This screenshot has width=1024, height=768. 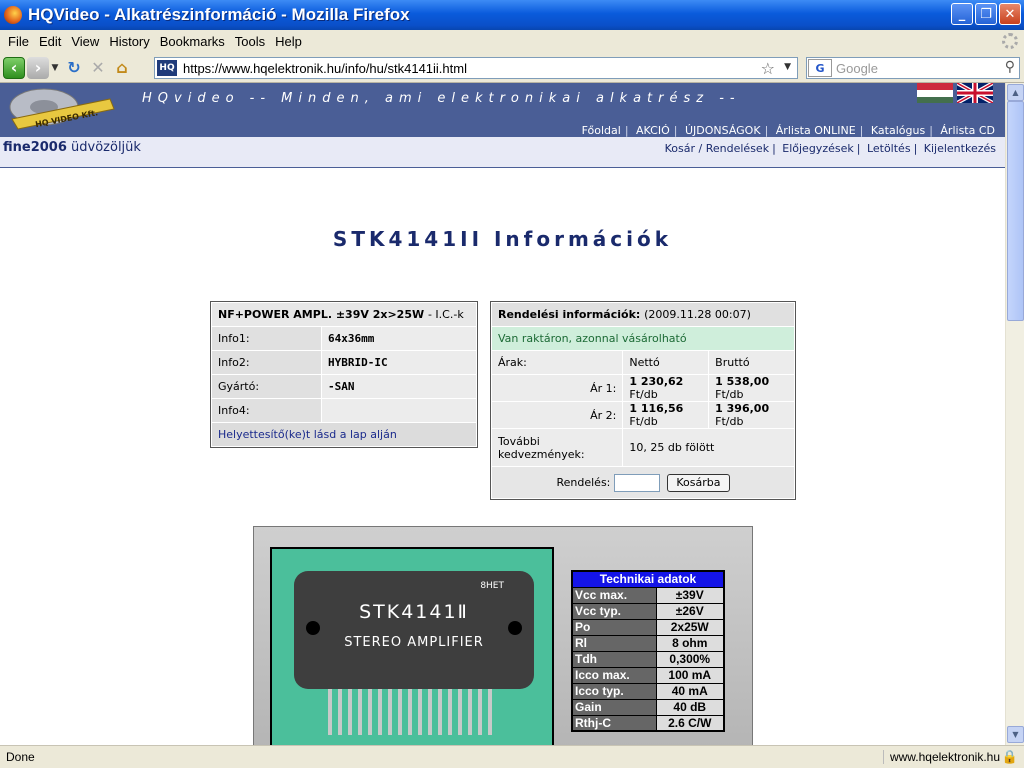 What do you see at coordinates (648, 627) in the screenshot?
I see `table-row: Po 2x25W` at bounding box center [648, 627].